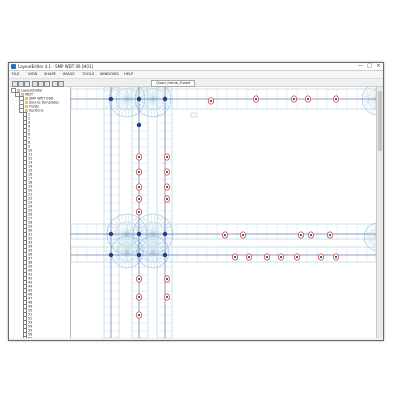 This screenshot has width=400, height=400. I want to click on menu-windows: WINDOWS, so click(109, 74).